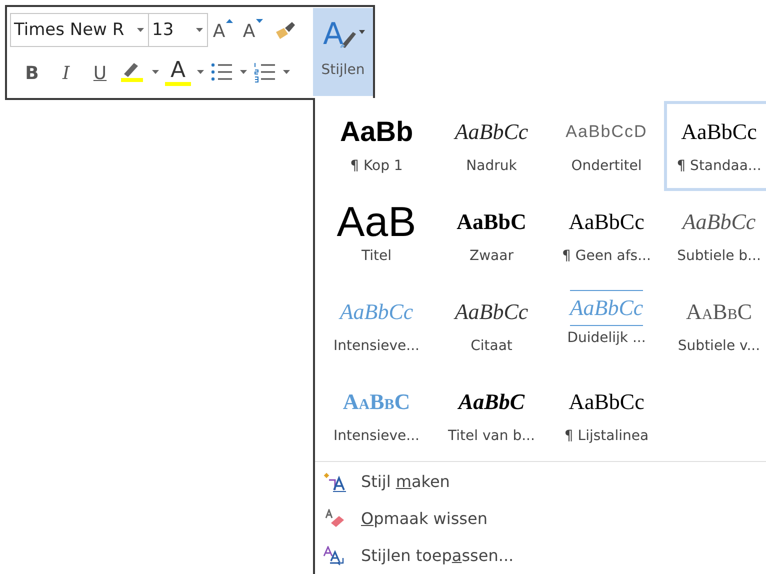 The height and width of the screenshot is (574, 766). I want to click on create-style-icon, so click(335, 482).